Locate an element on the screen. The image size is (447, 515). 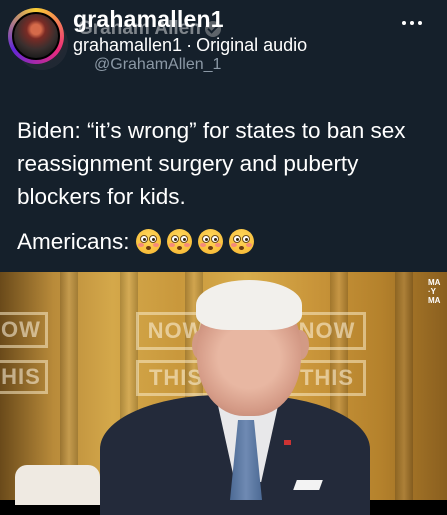
lapel-pin is located at coordinates (287, 442).